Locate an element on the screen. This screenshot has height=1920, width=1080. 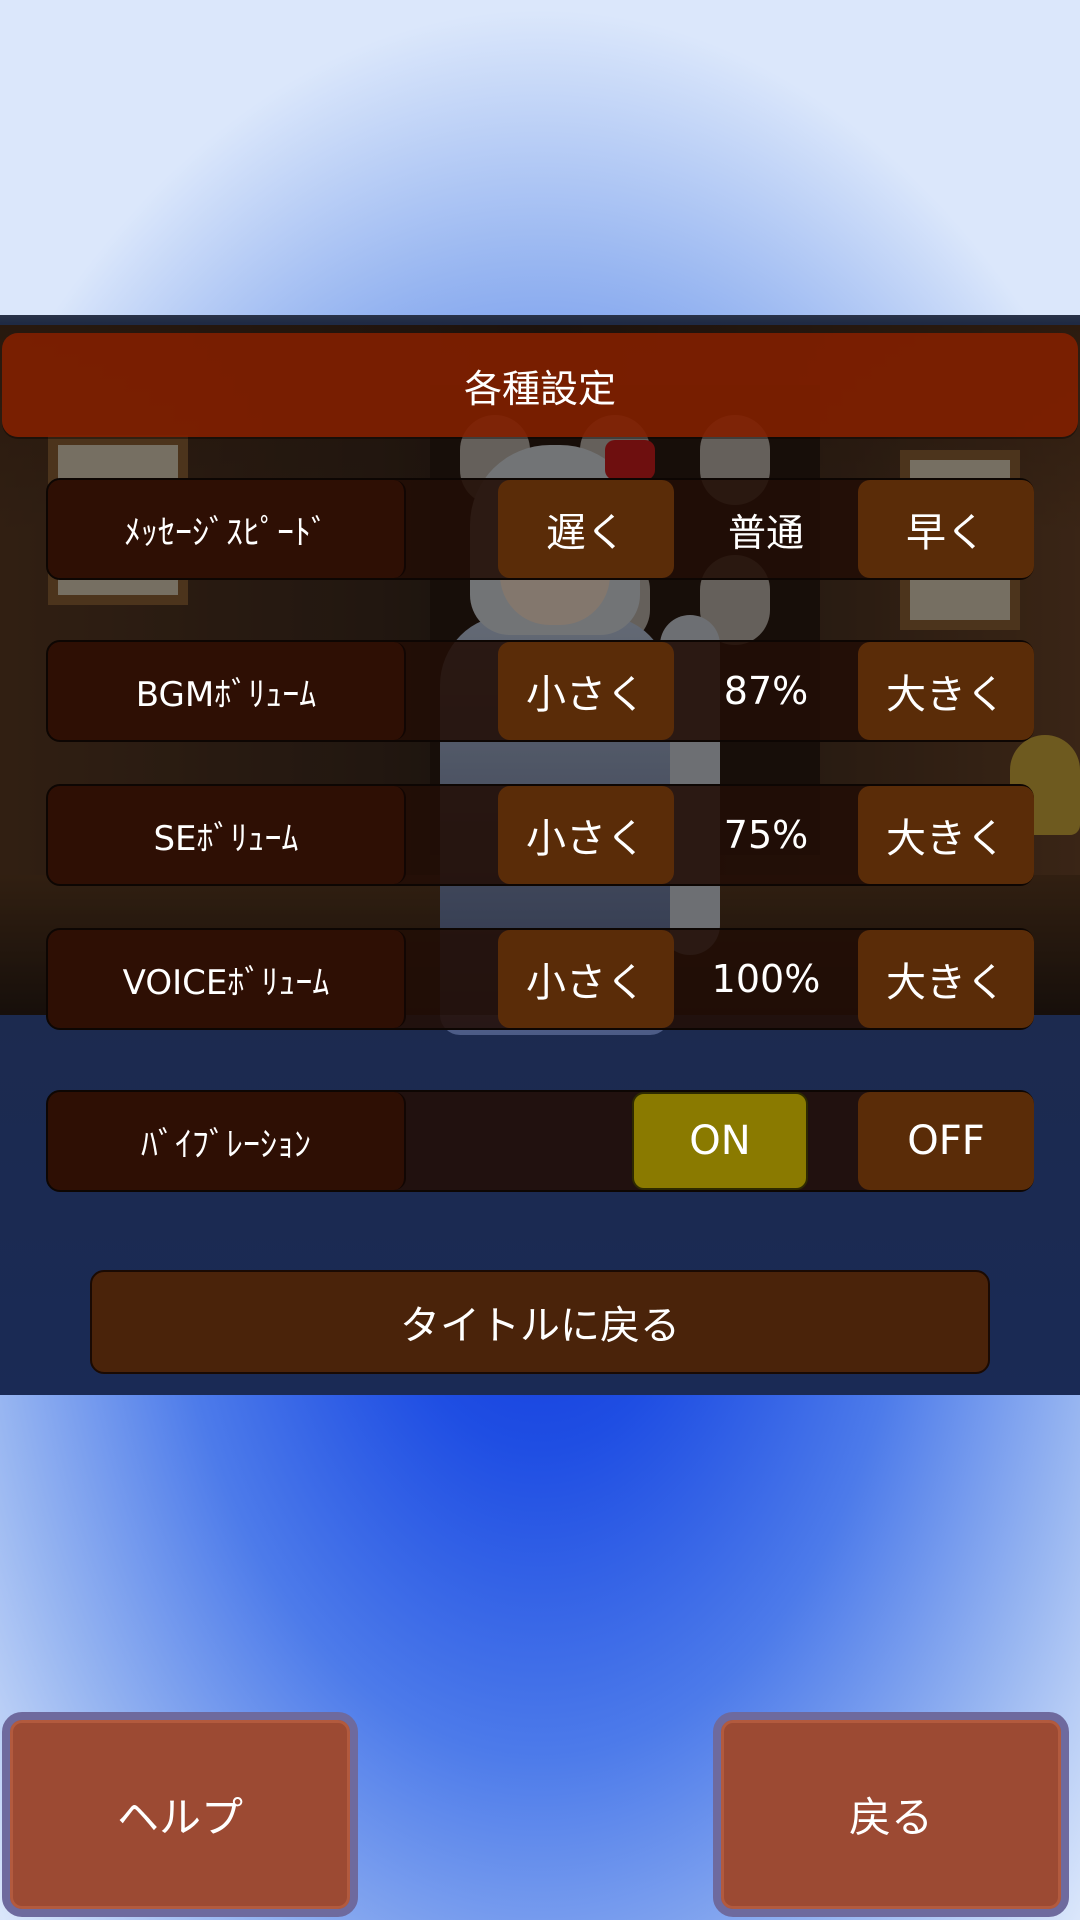
bgm-volume-label: BGMﾎﾞﾘｭｰﾑ is located at coordinates (227, 691).